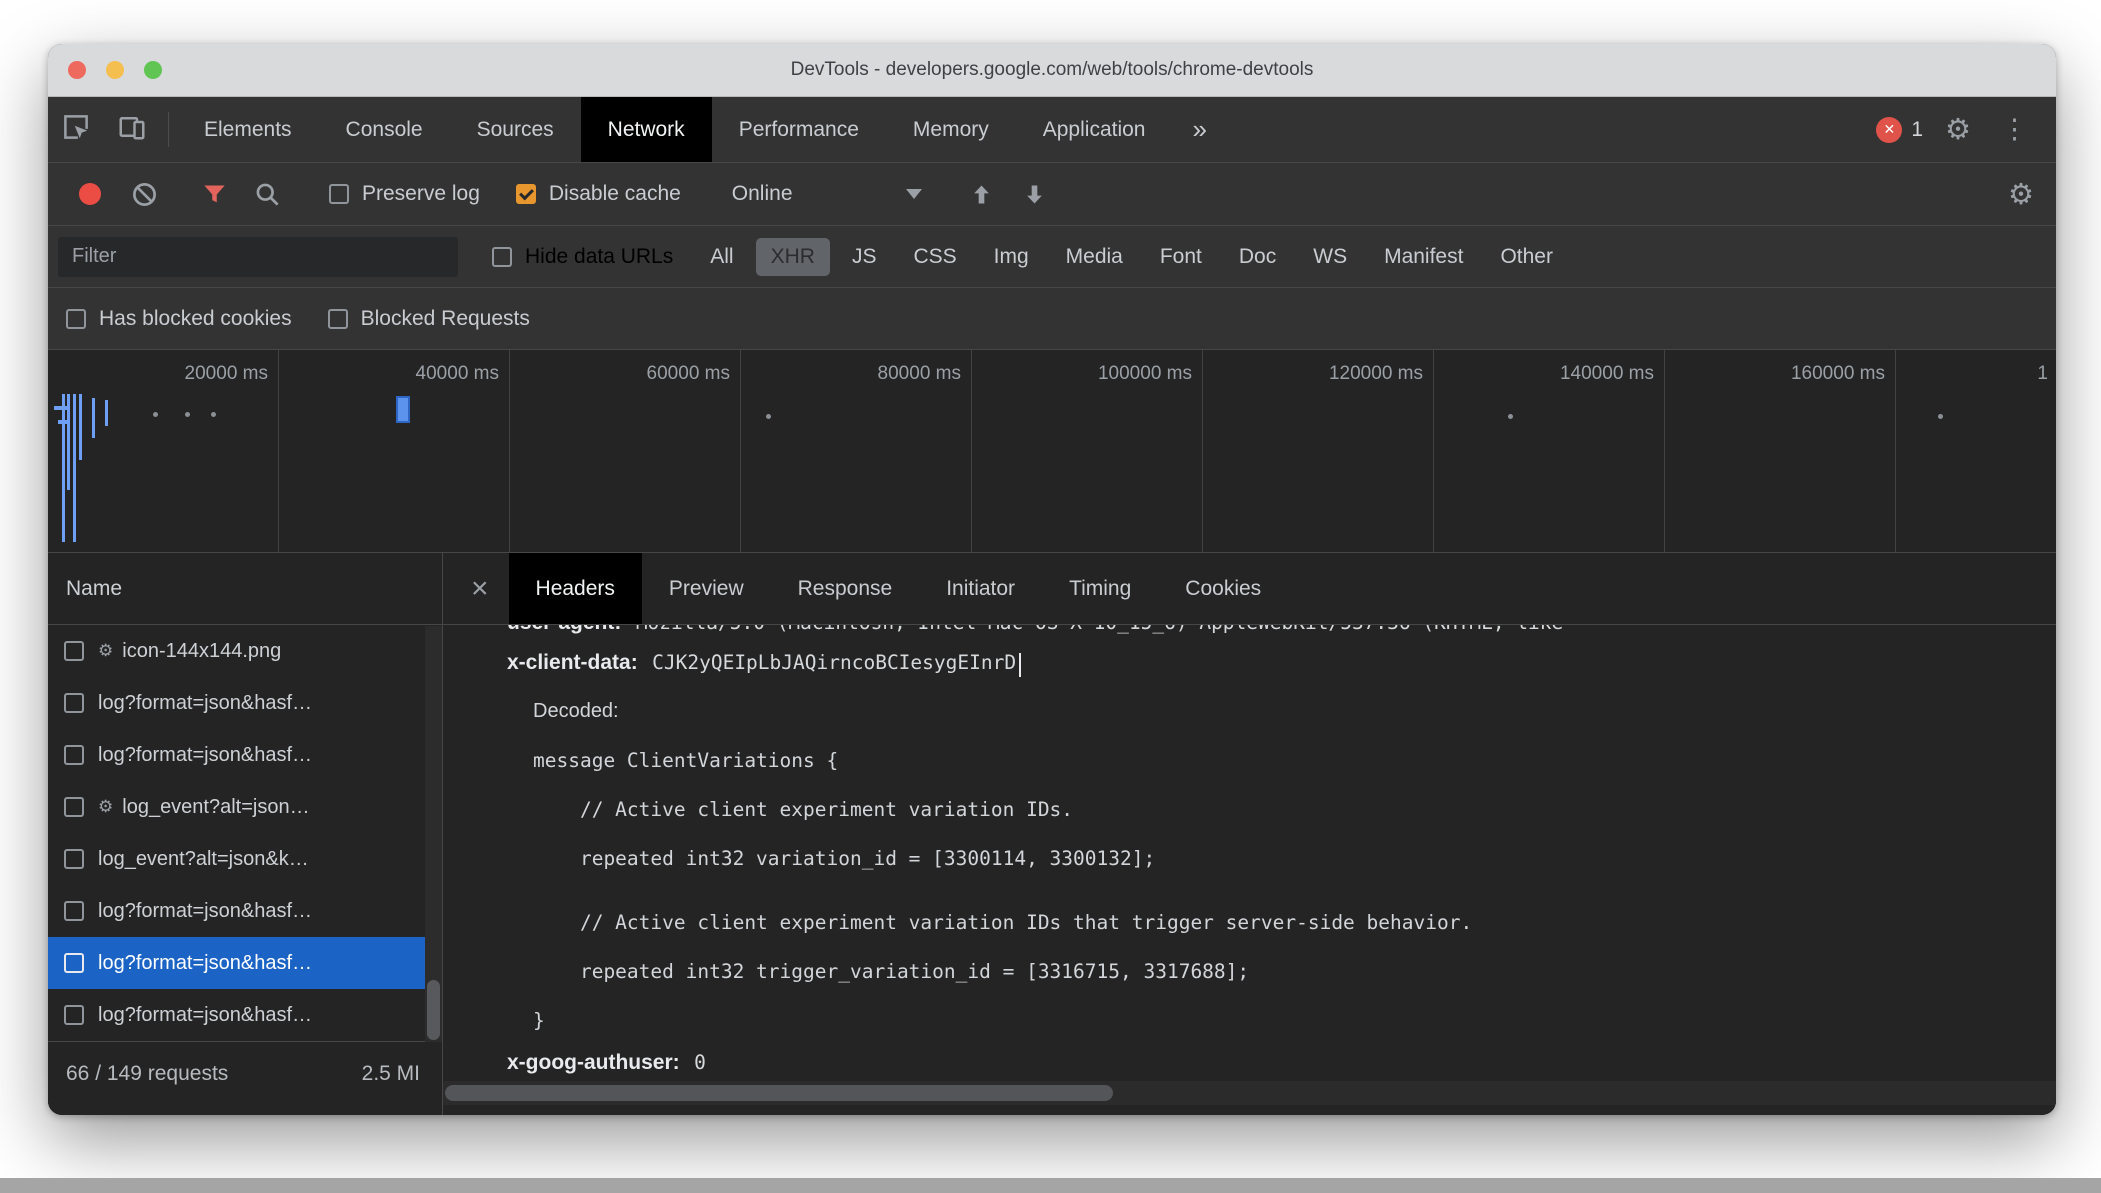  Describe the element at coordinates (1199, 129) in the screenshot. I see `more-tabs-button: »` at that location.